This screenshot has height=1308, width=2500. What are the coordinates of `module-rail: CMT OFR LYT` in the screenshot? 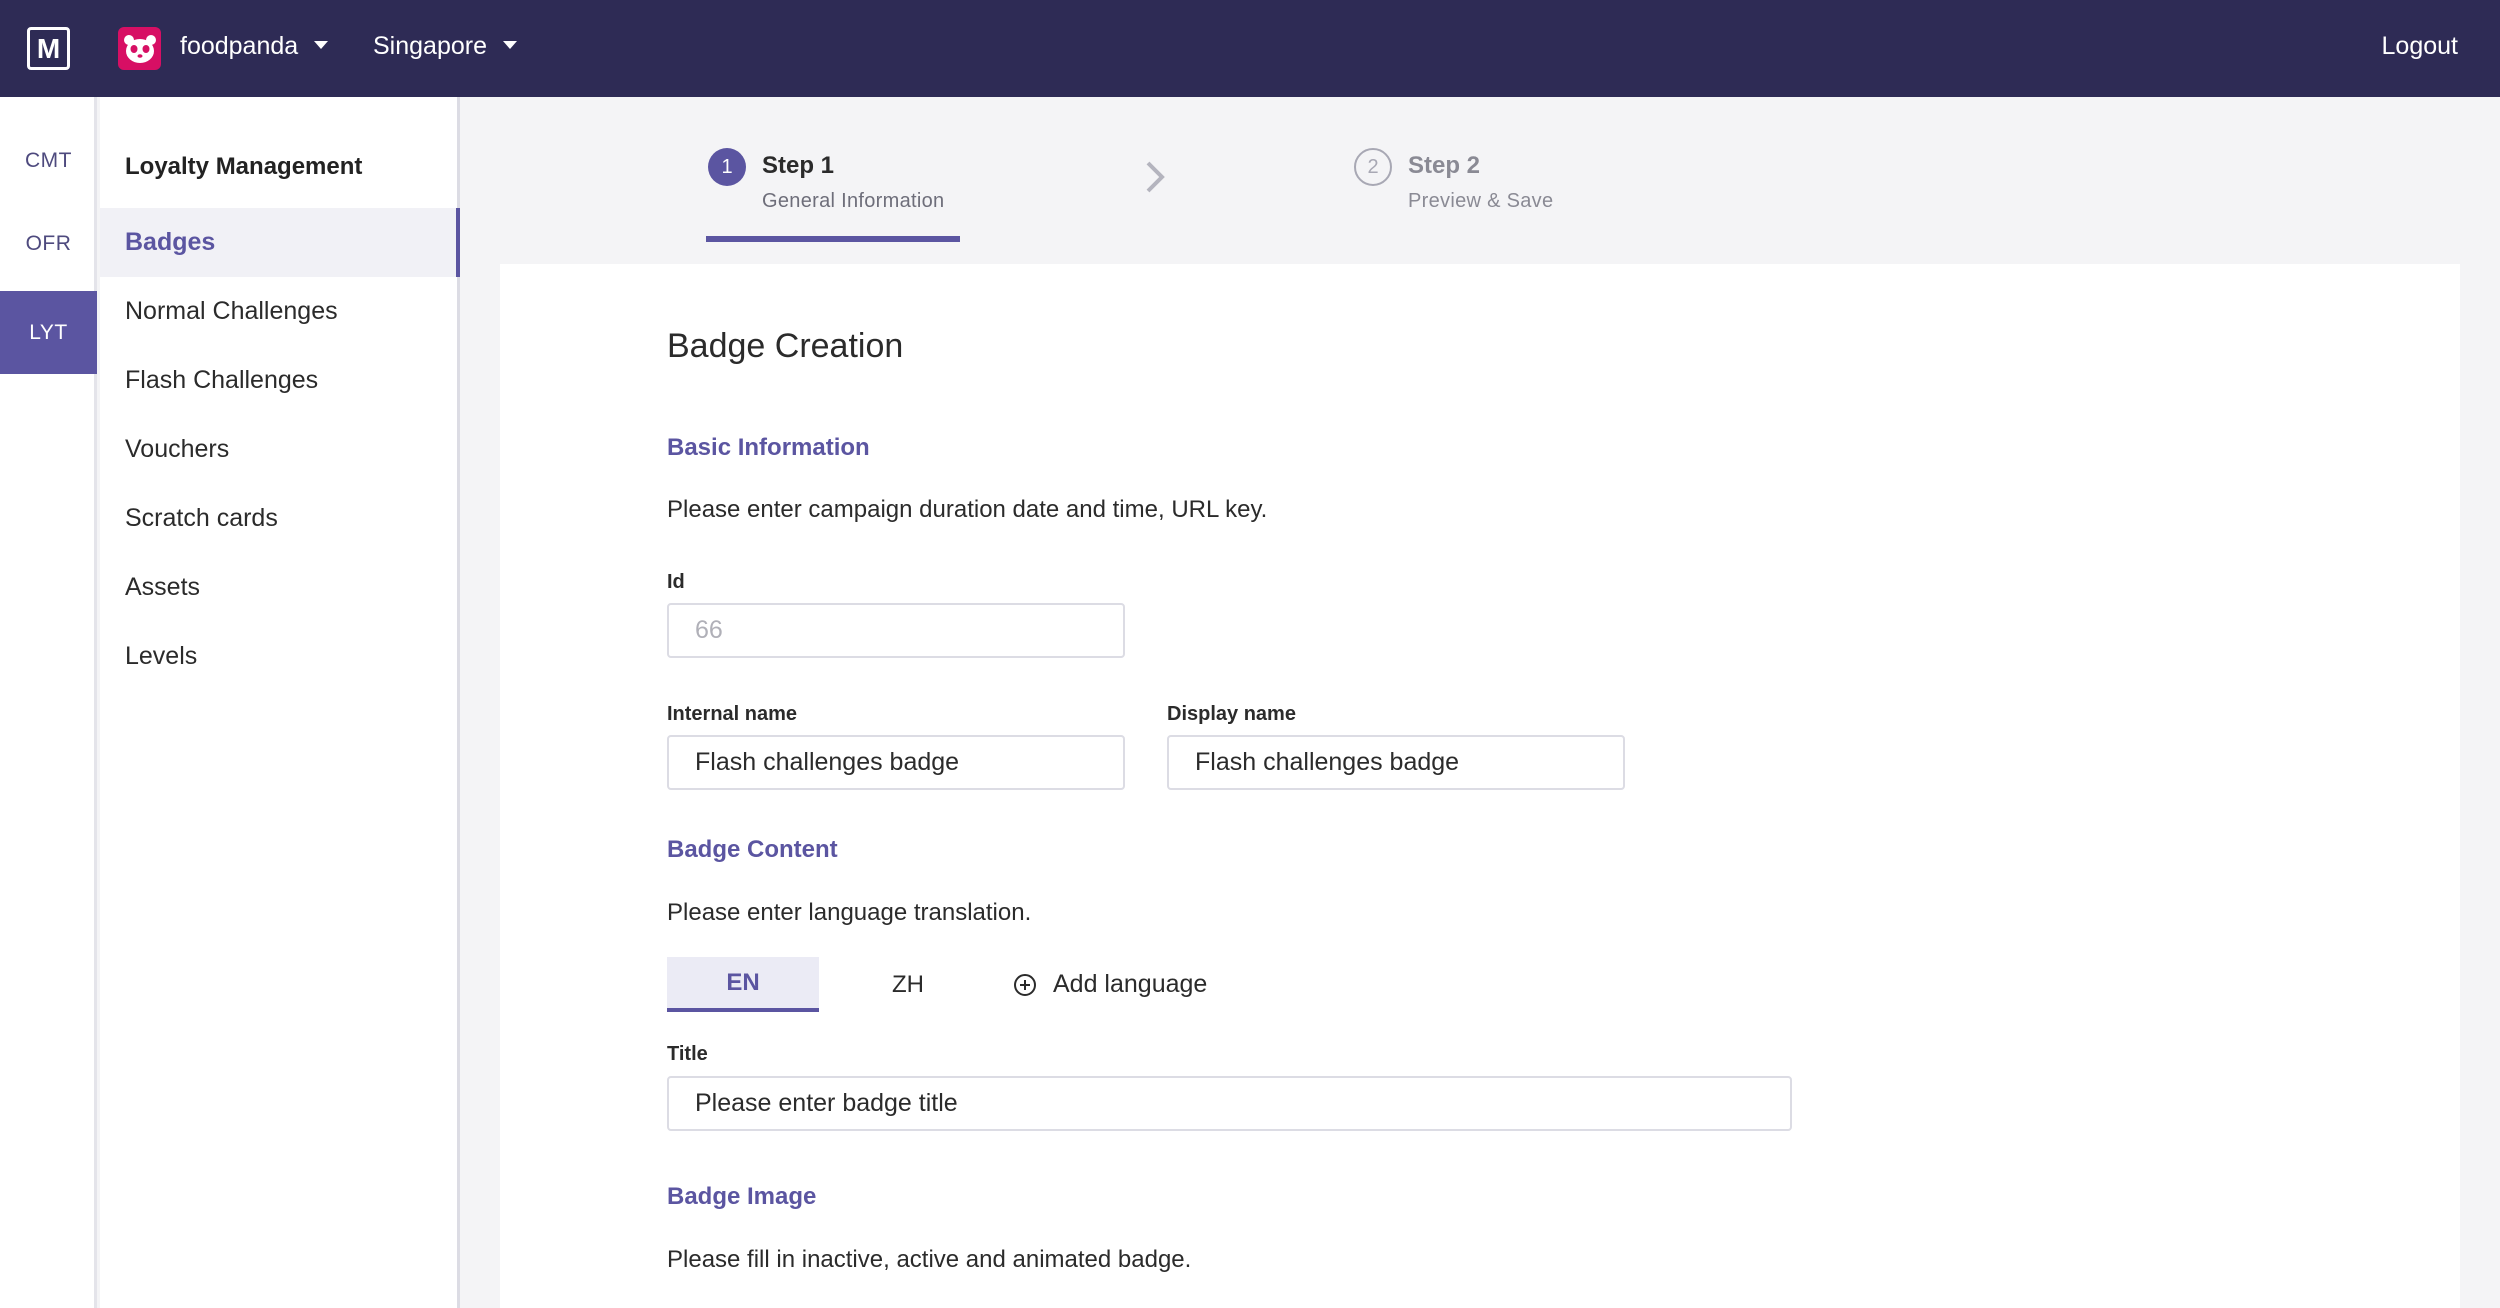 It's located at (48, 702).